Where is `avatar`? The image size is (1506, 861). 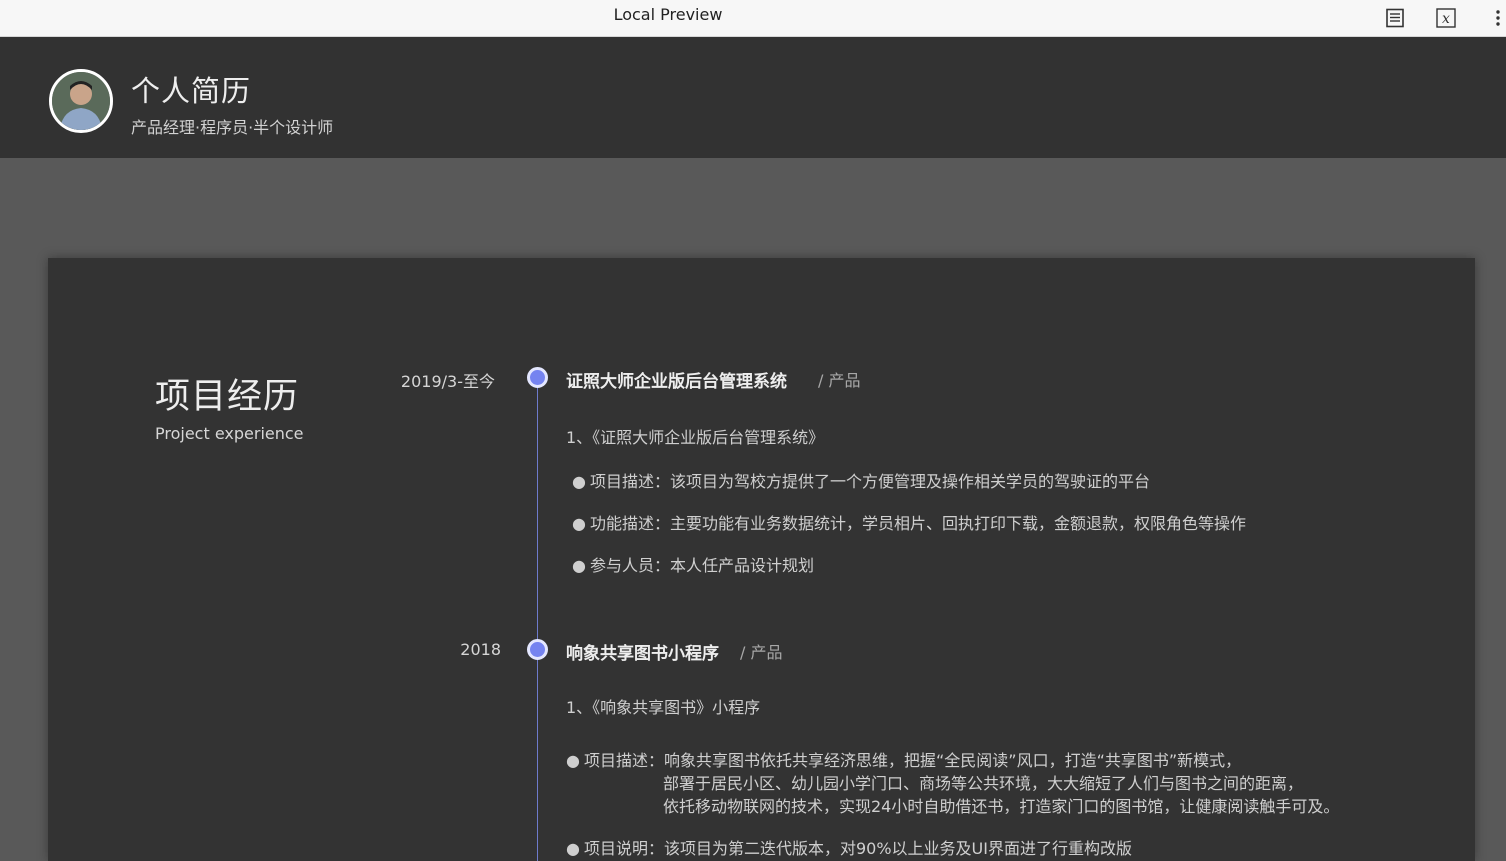
avatar is located at coordinates (81, 101).